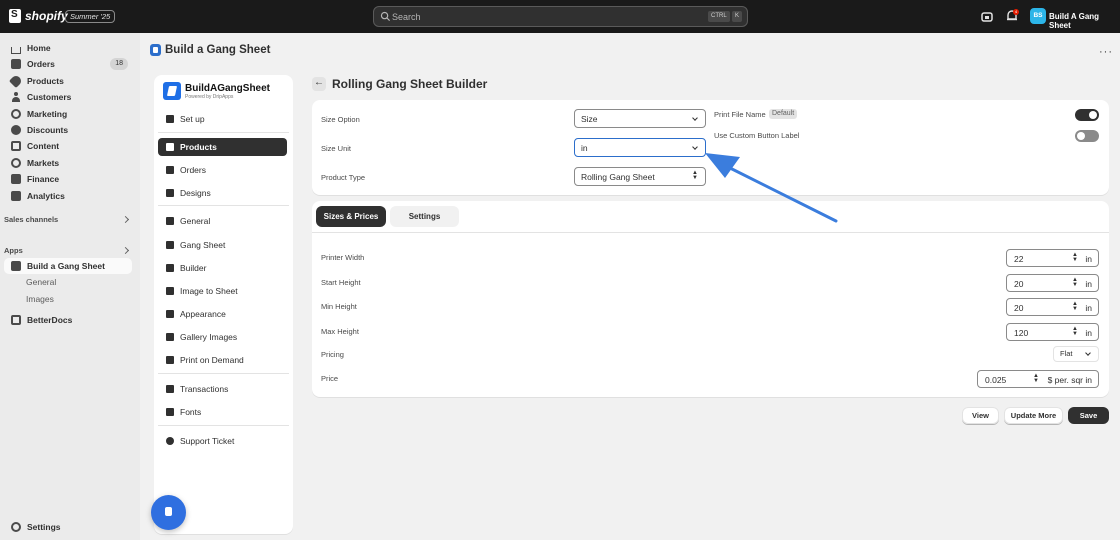 Image resolution: width=1120 pixels, height=540 pixels. I want to click on nav-label: Orders, so click(41, 64).